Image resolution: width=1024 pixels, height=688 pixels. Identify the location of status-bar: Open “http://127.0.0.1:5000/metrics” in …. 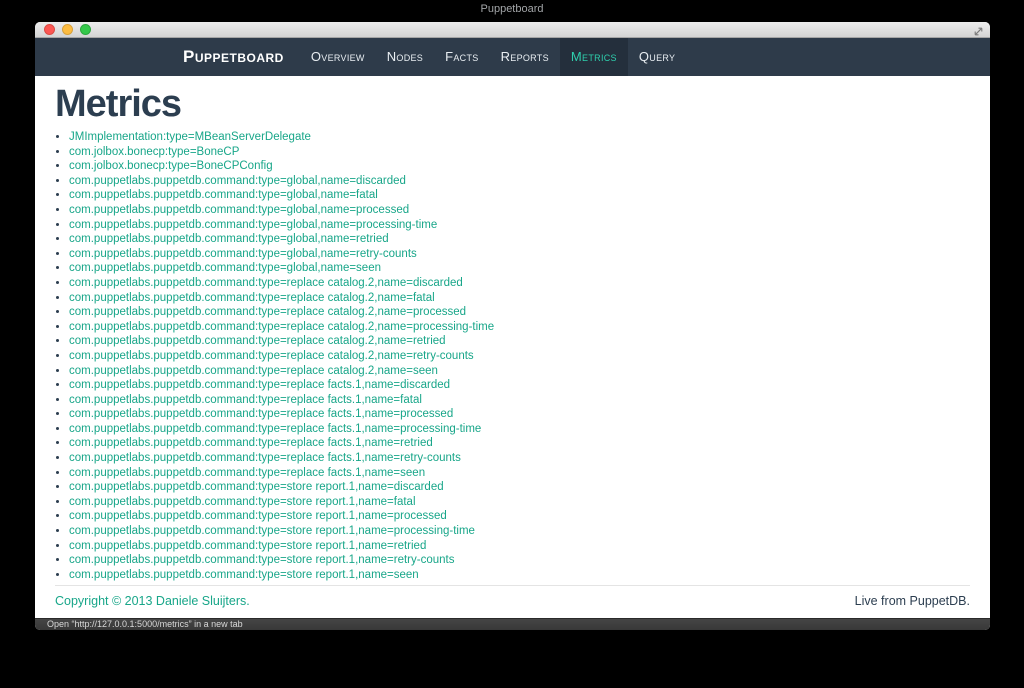
(512, 624).